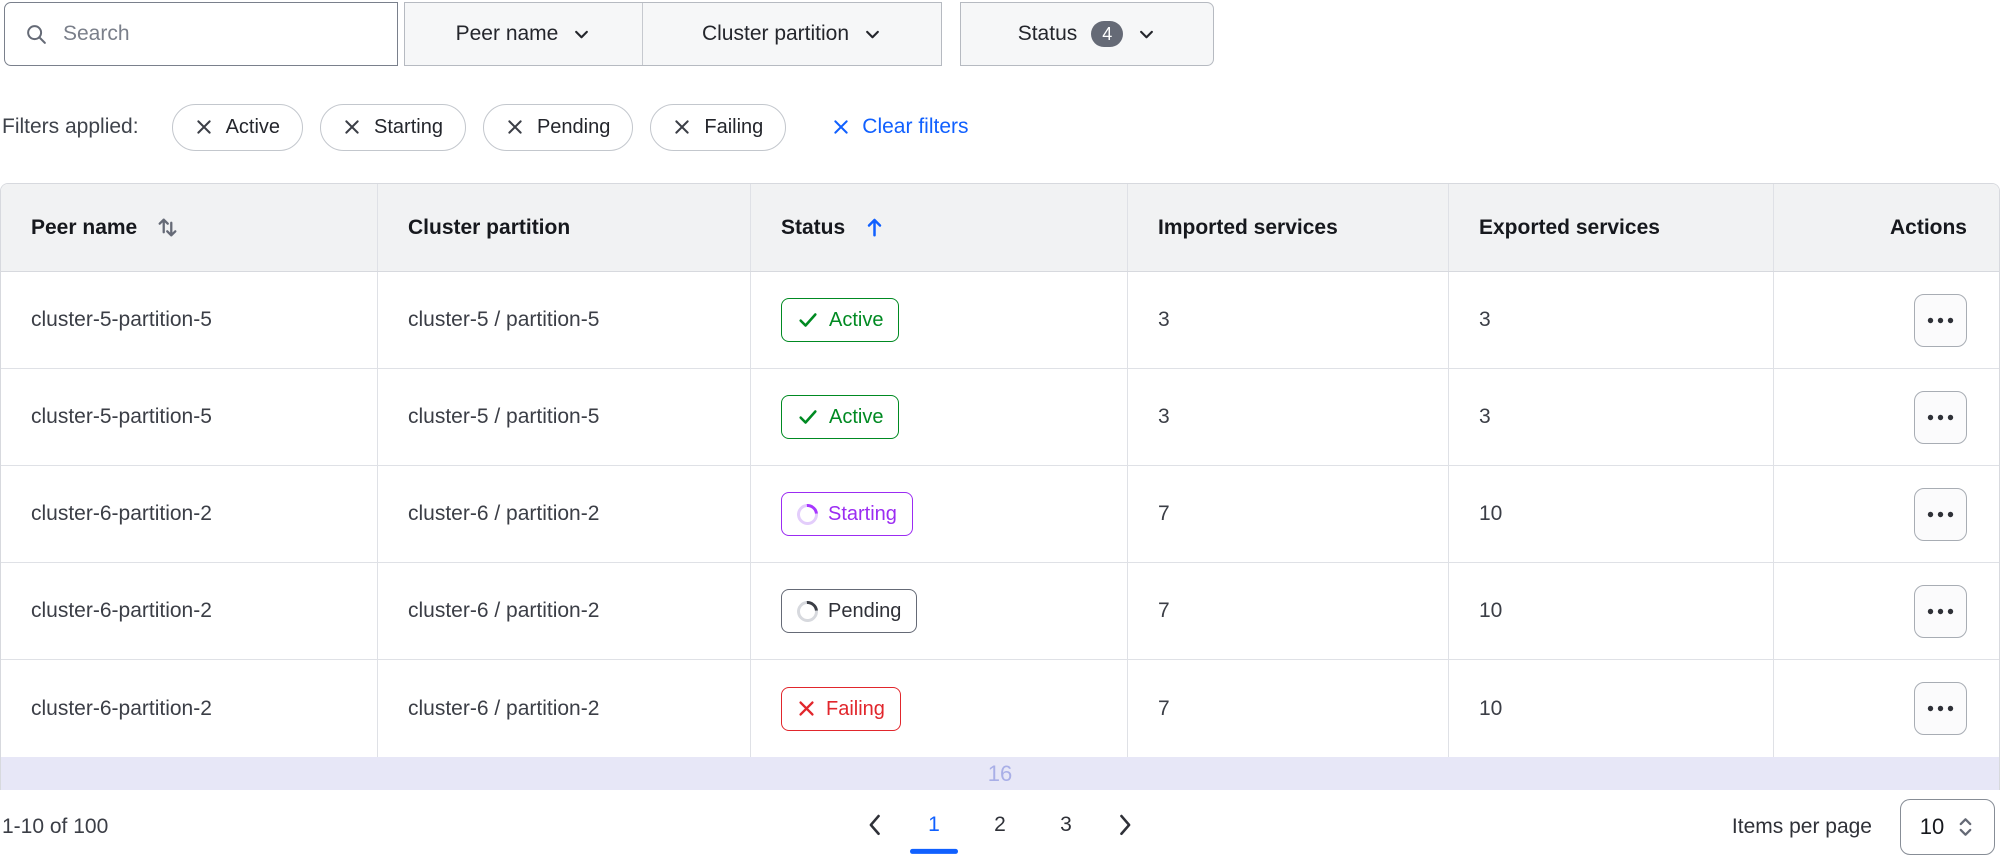 This screenshot has height=864, width=2000. Describe the element at coordinates (36, 34) in the screenshot. I see `search-icon` at that location.